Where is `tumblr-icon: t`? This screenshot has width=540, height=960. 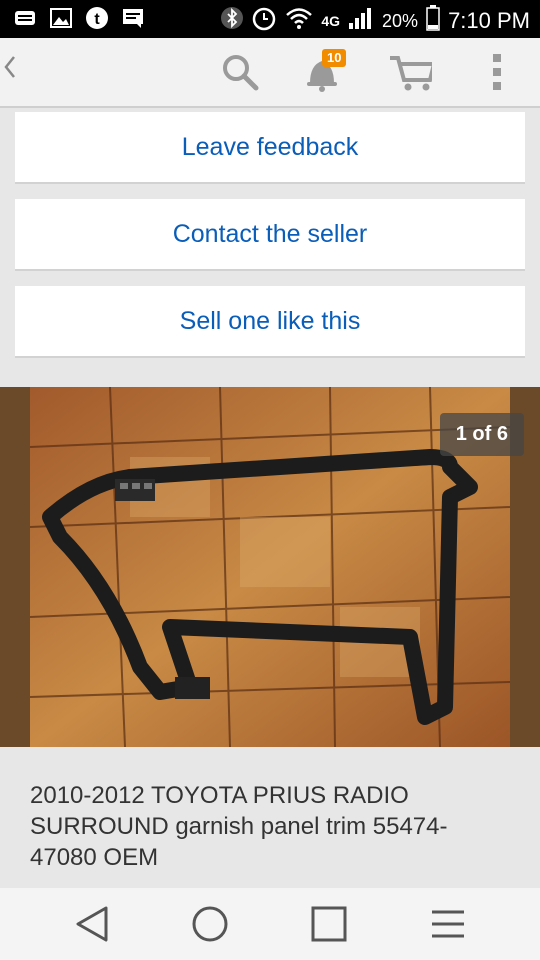 tumblr-icon: t is located at coordinates (97, 18).